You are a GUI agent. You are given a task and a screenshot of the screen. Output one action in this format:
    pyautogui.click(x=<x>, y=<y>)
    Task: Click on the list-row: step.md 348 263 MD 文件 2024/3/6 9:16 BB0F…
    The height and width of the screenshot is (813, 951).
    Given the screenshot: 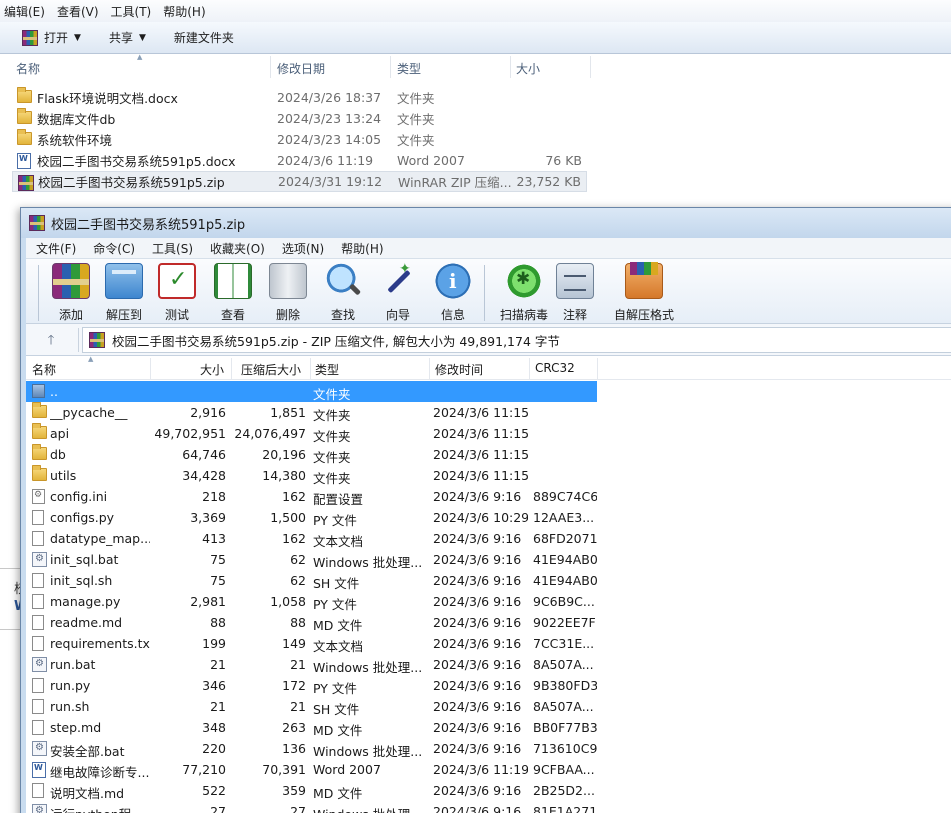 What is the action you would take?
    pyautogui.click(x=488, y=727)
    